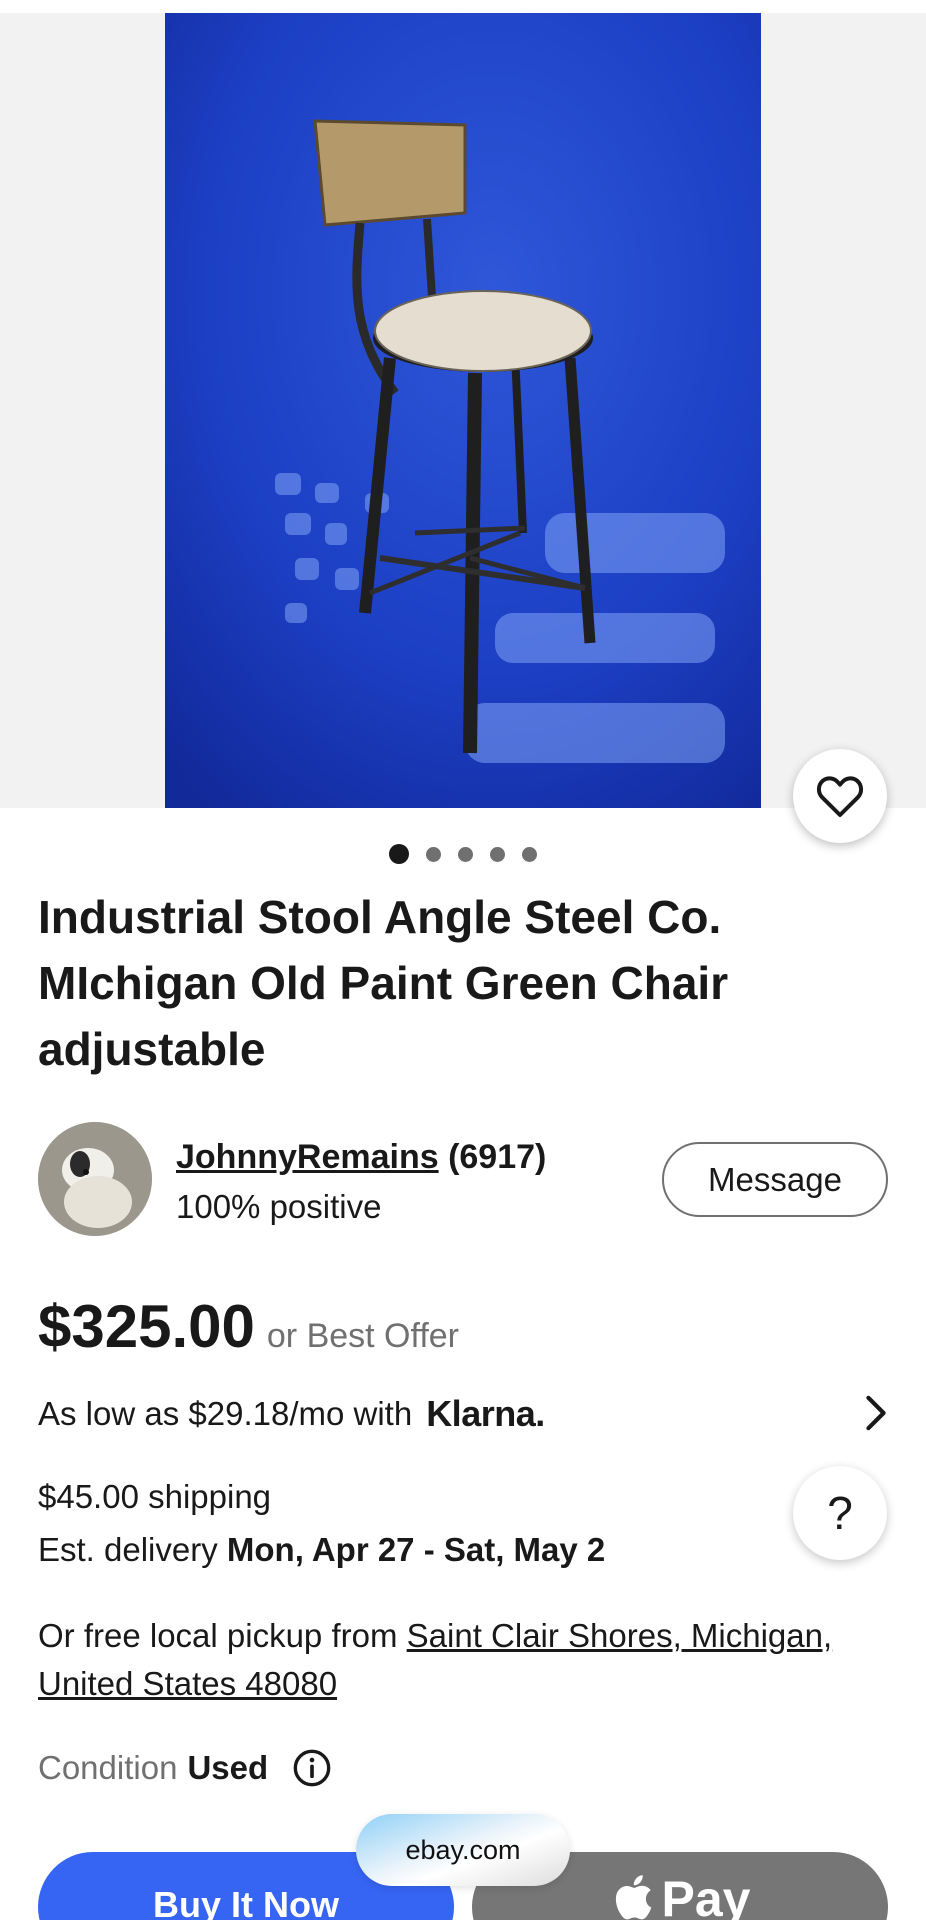 This screenshot has height=1920, width=926. What do you see at coordinates (485, 1413) in the screenshot?
I see `klarna-logo: Klarna.` at bounding box center [485, 1413].